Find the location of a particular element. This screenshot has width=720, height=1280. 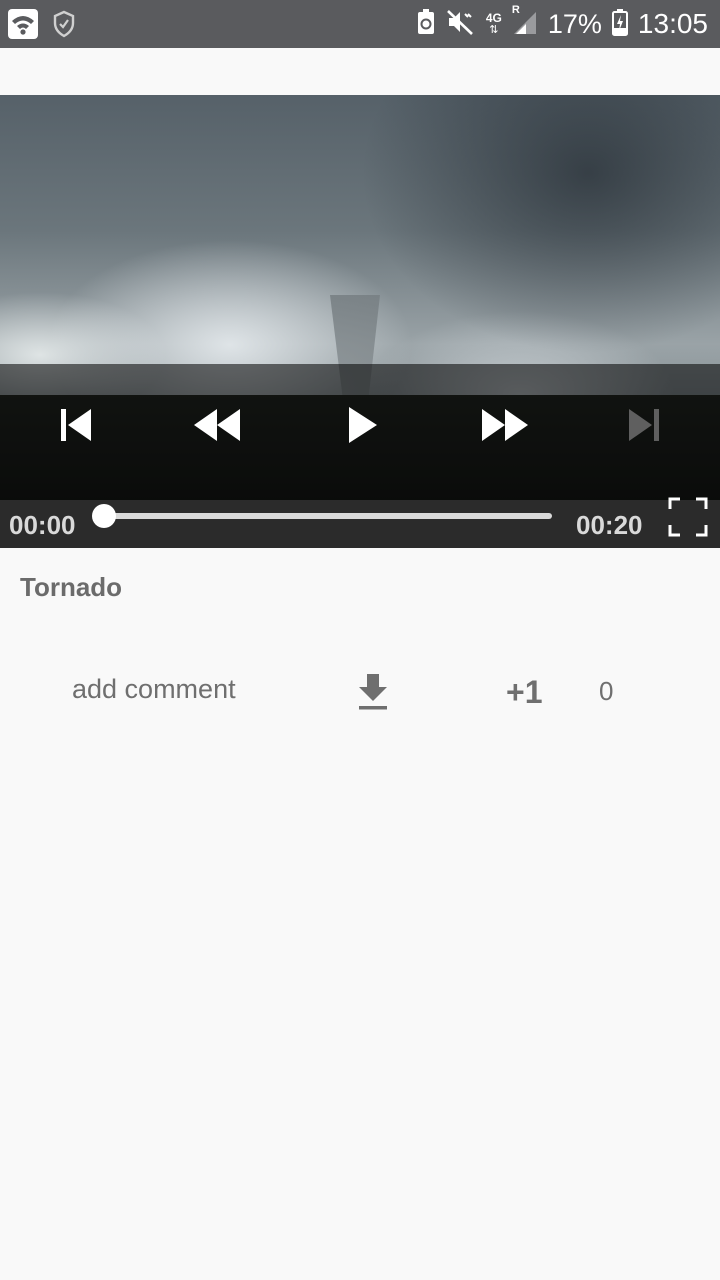

add-comment-button: add comment is located at coordinates (154, 689).